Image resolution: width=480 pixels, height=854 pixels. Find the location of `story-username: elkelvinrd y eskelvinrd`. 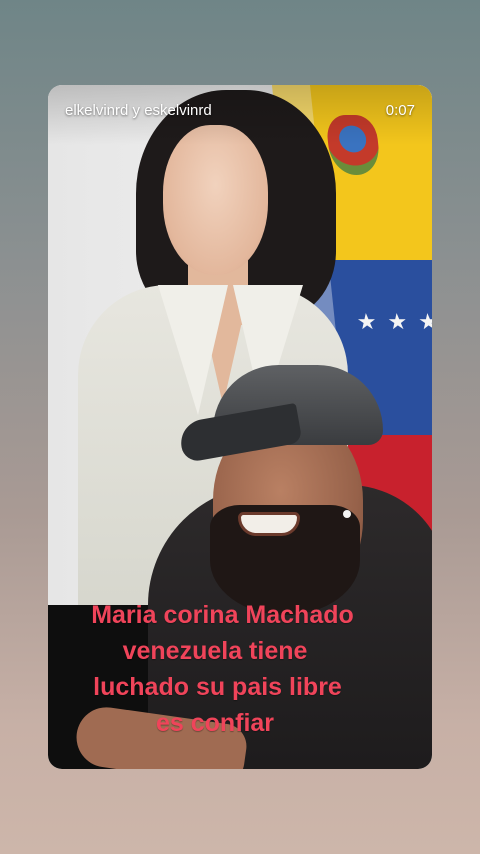

story-username: elkelvinrd y eskelvinrd is located at coordinates (138, 110).